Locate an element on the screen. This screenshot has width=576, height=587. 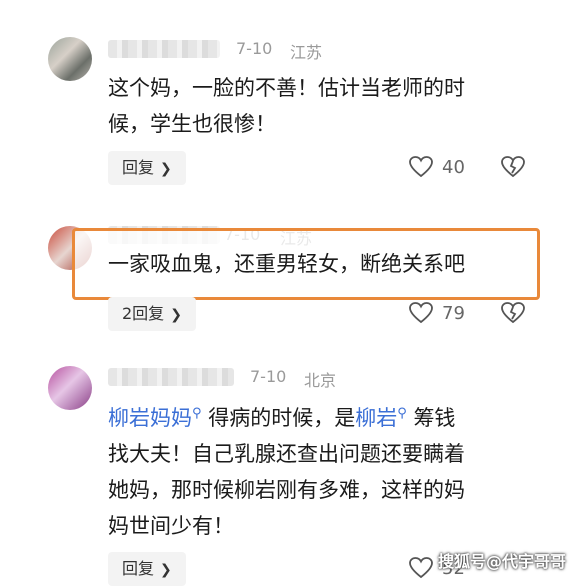
mention-link: 柳岩妈妈 is located at coordinates (150, 418).